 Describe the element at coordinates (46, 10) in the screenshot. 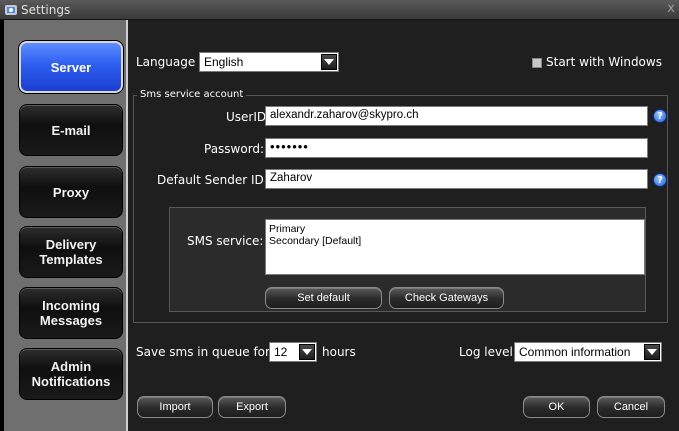

I see `window-title: Settings` at that location.